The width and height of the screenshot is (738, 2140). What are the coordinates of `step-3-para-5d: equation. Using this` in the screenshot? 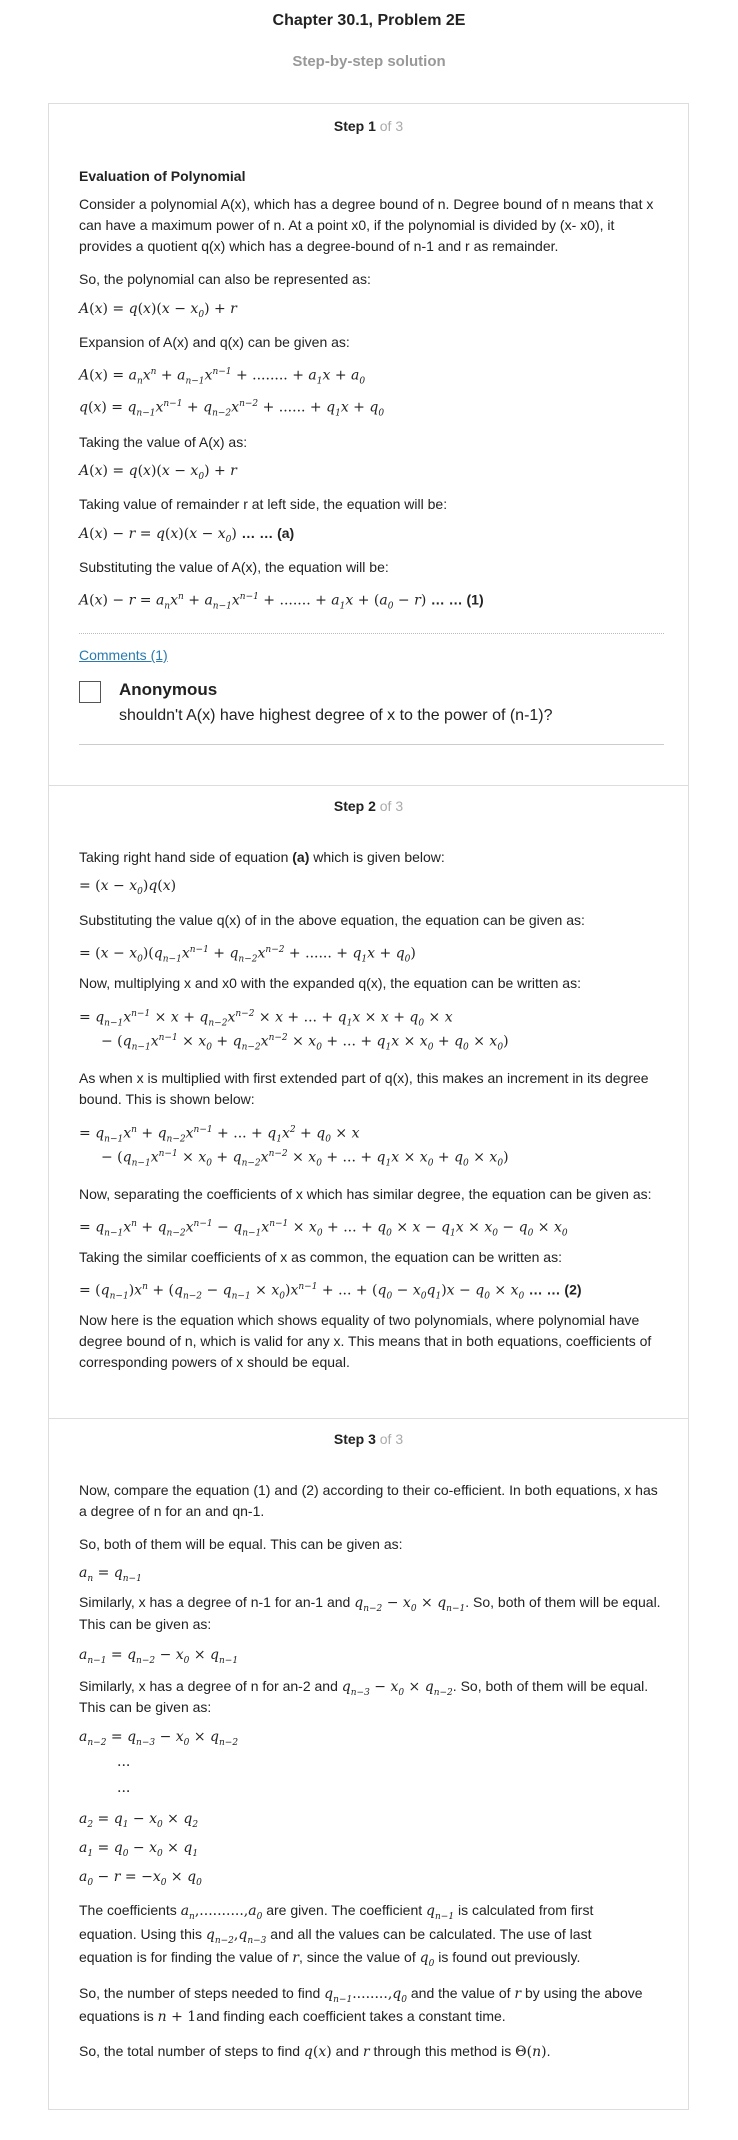 It's located at (140, 1934).